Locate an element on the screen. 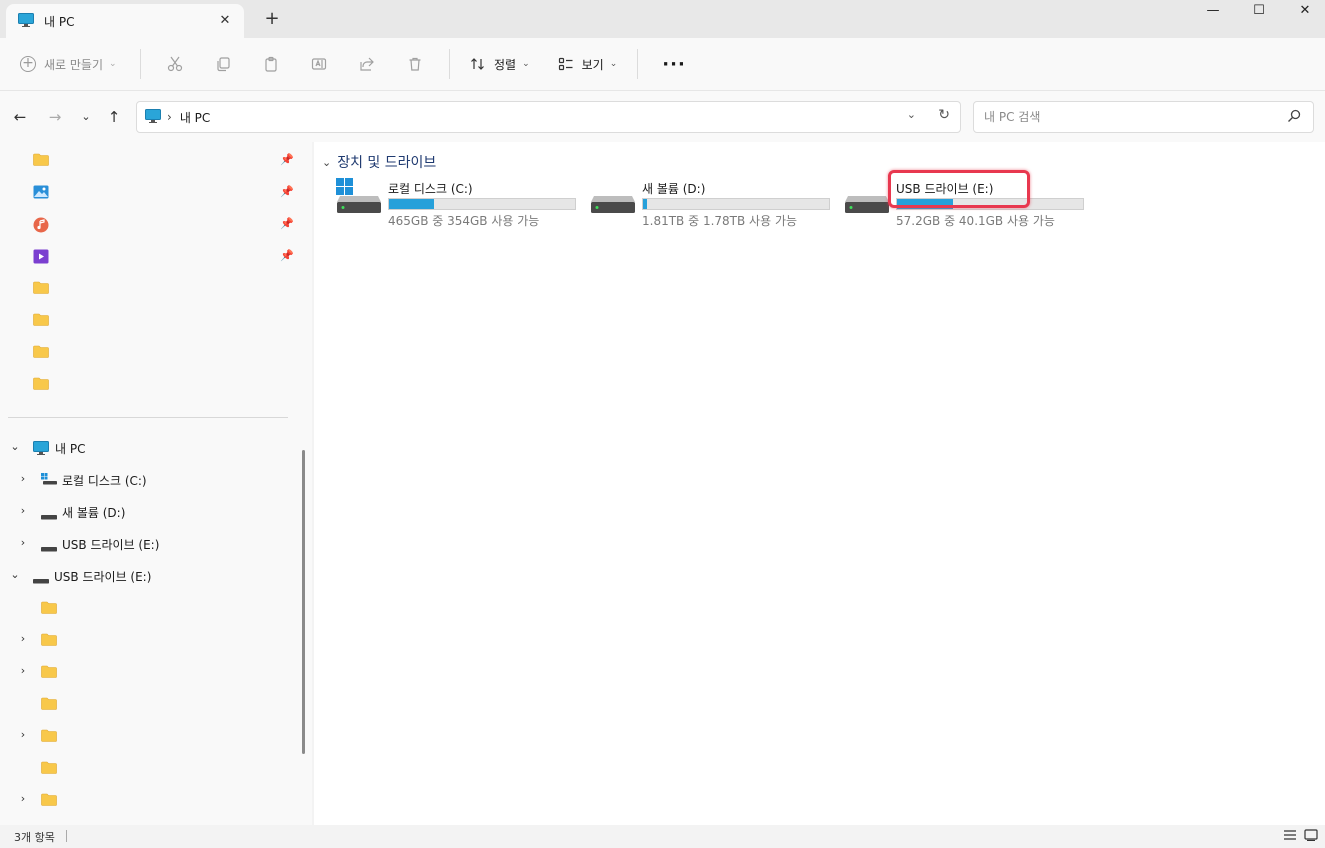 The image size is (1325, 848). drive-usage-bar is located at coordinates (736, 204).